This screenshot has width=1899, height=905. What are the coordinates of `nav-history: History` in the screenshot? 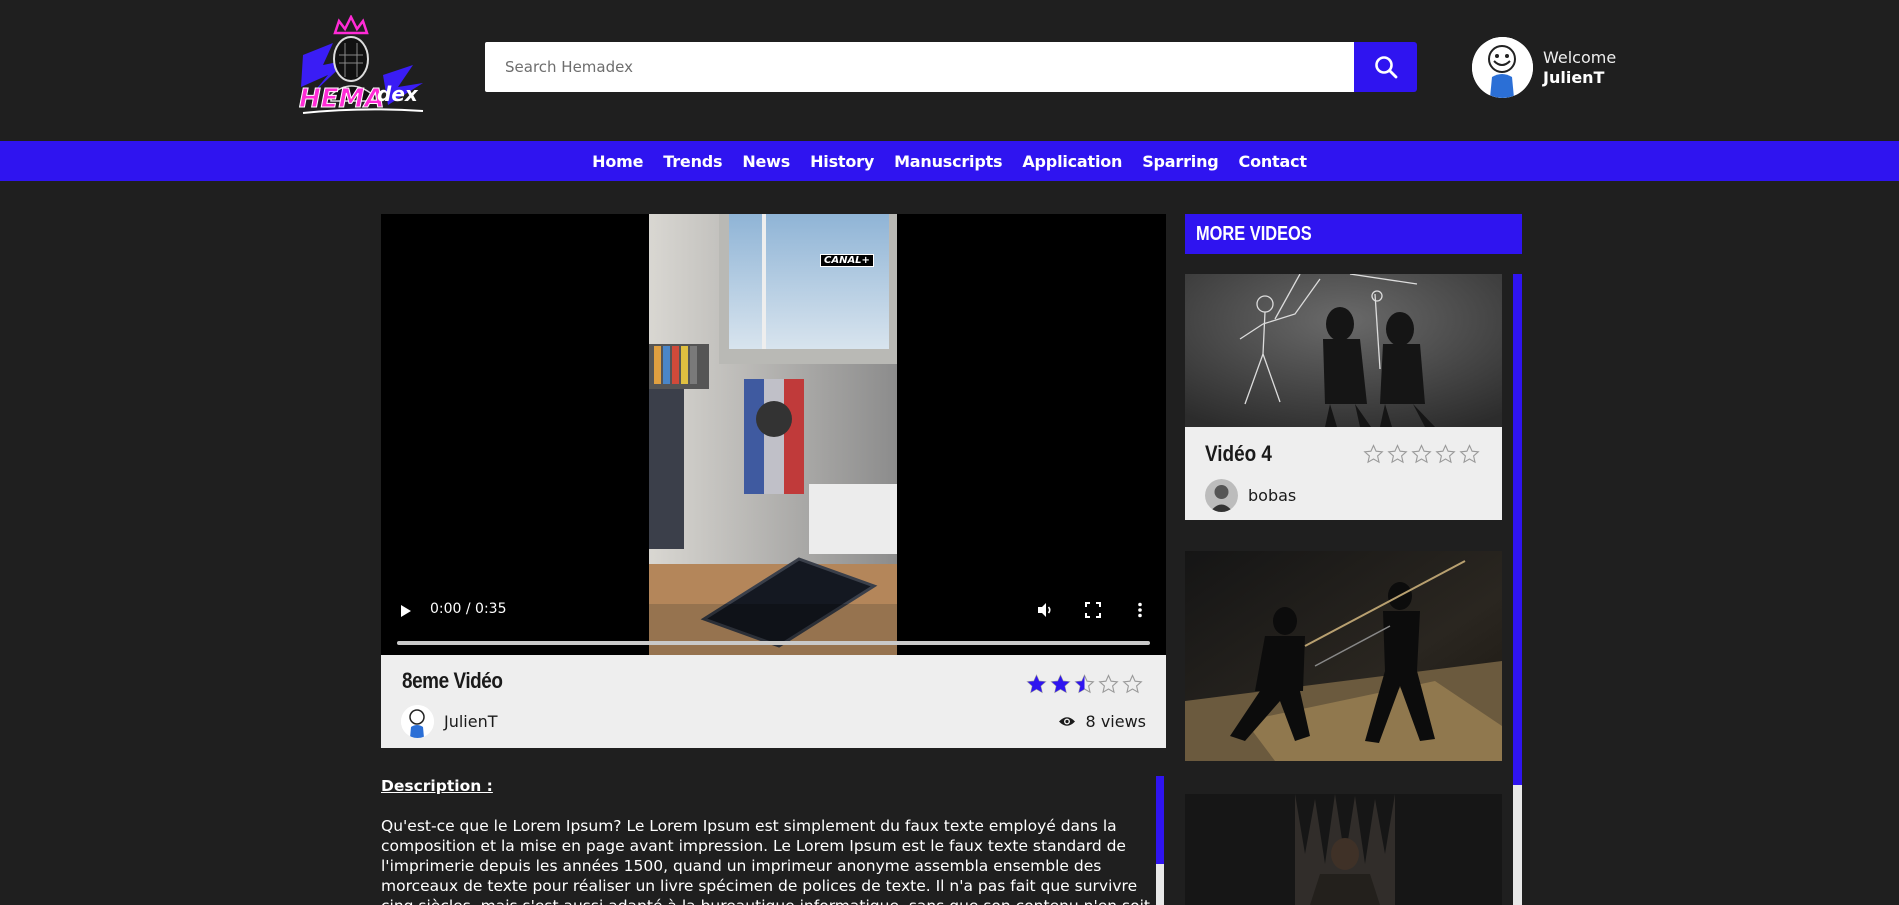 It's located at (842, 161).